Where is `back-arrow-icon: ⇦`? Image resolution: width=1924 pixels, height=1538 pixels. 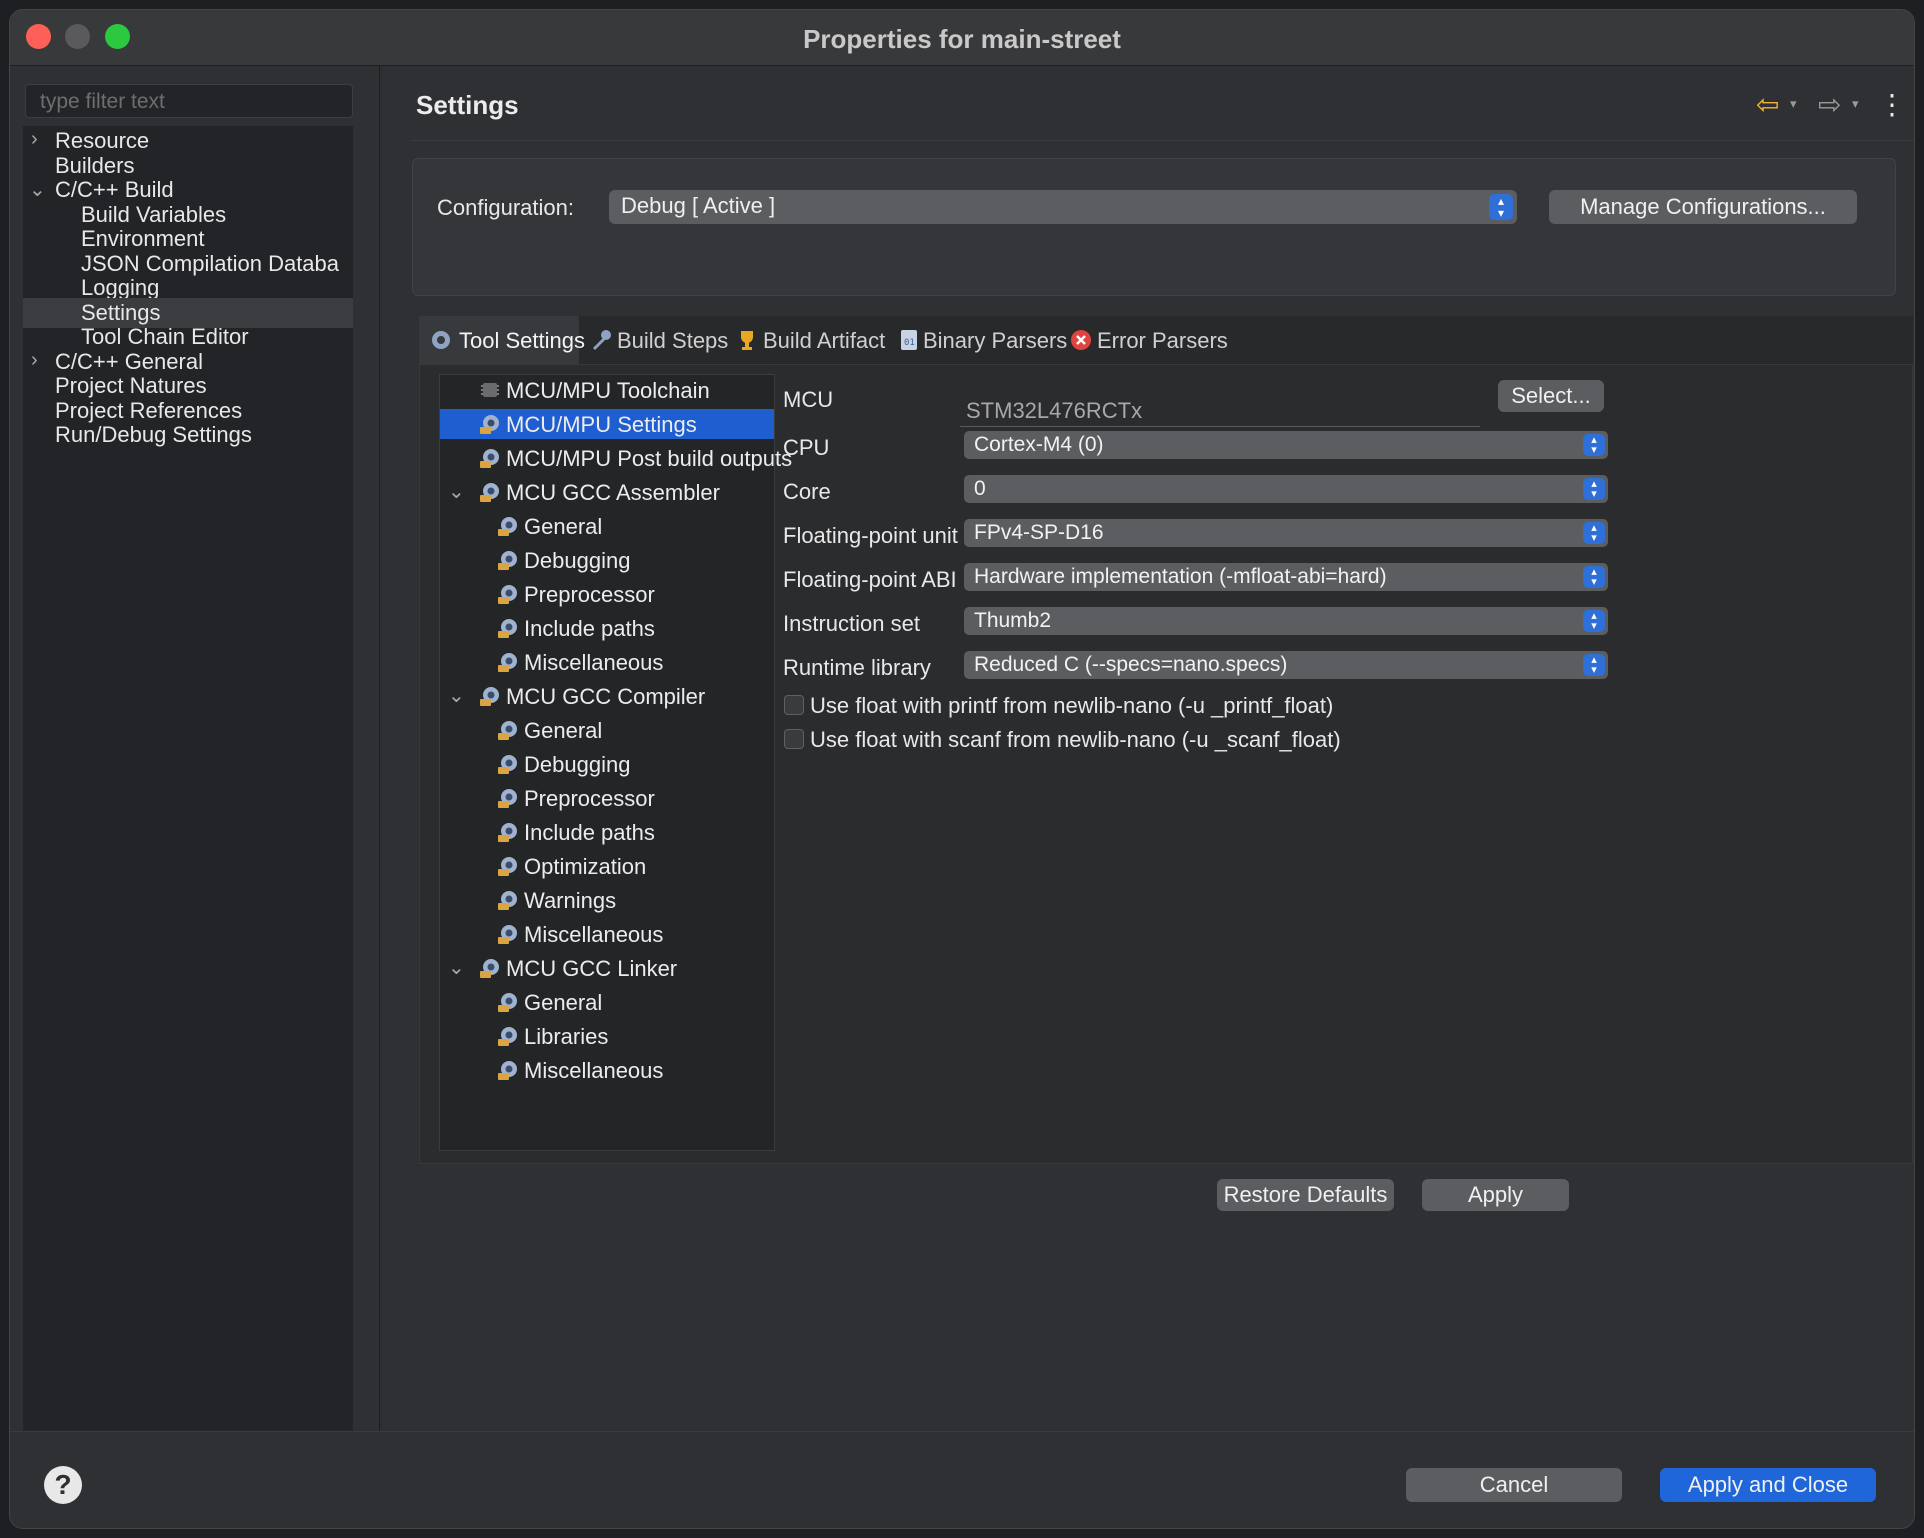
back-arrow-icon: ⇦ is located at coordinates (1767, 104).